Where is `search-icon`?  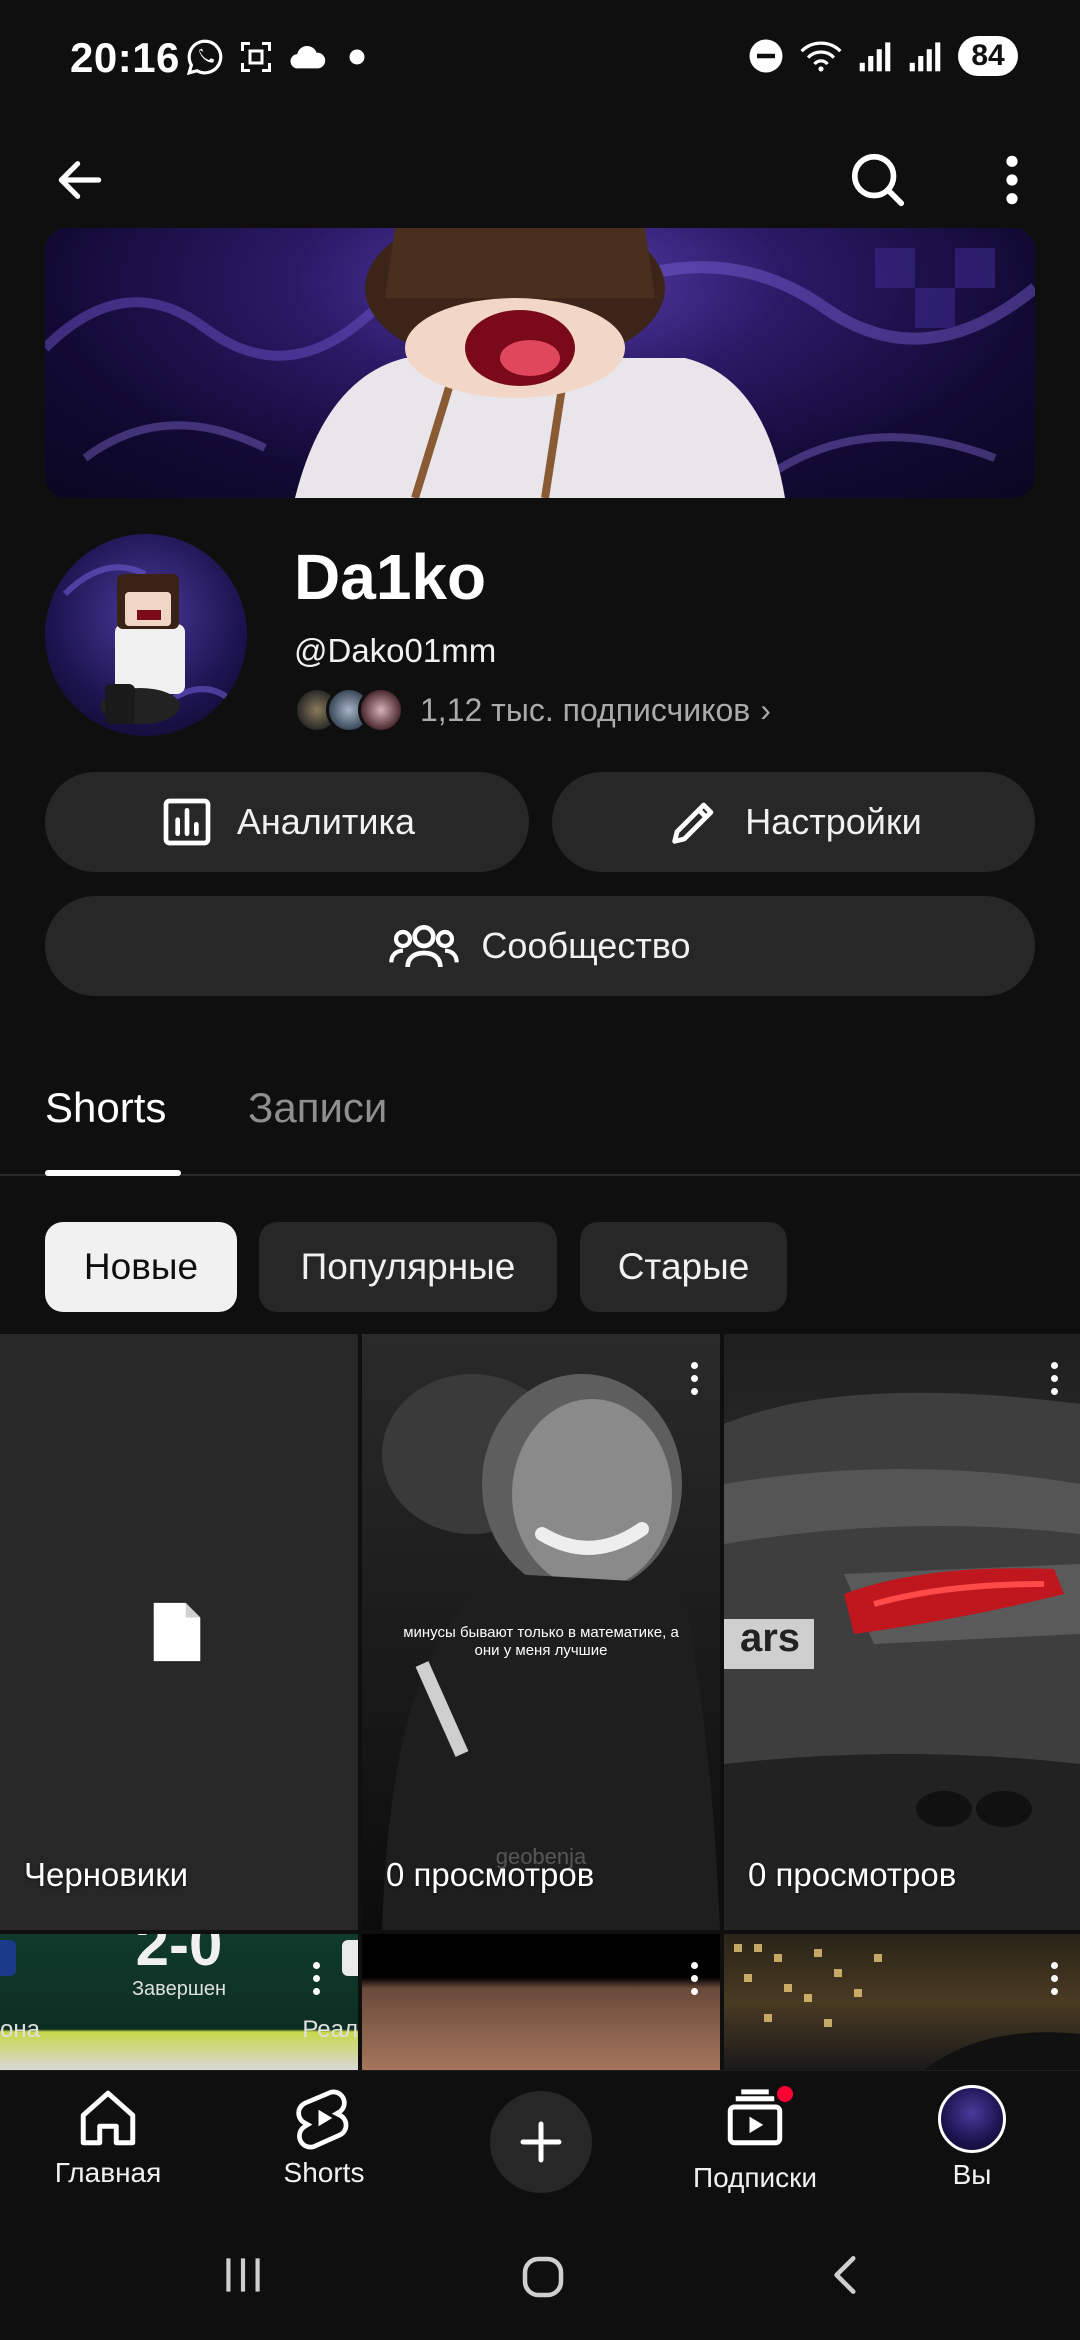
search-icon is located at coordinates (878, 180).